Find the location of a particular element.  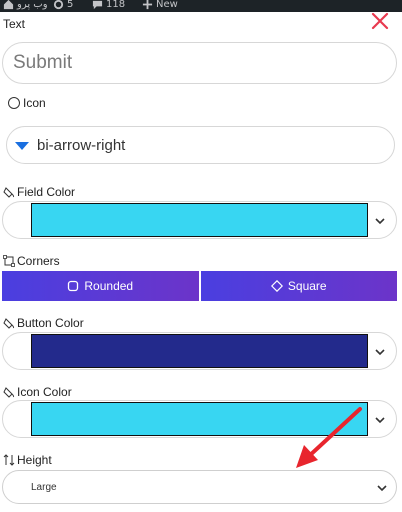

updates-count: 5 is located at coordinates (70, 5).